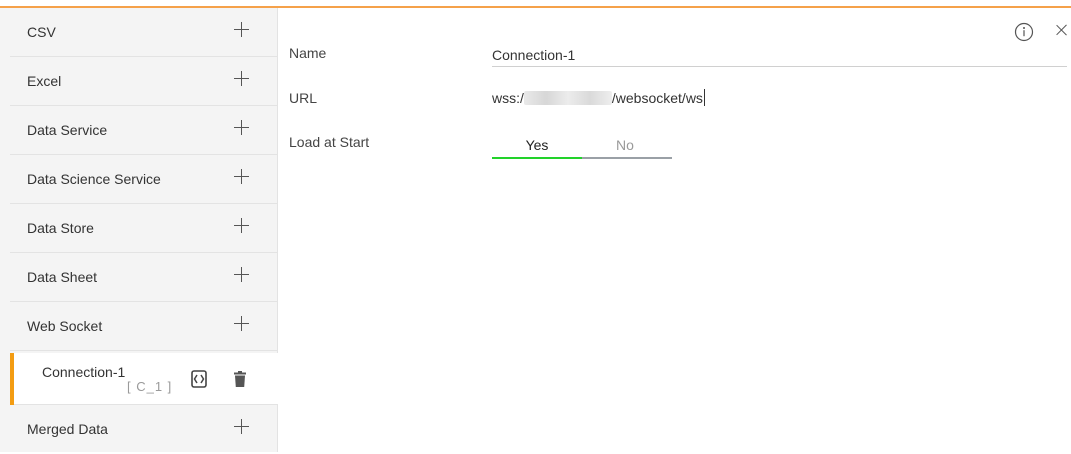 This screenshot has width=1071, height=454. I want to click on sidebar-item-web-socket: Web Socket, so click(144, 326).